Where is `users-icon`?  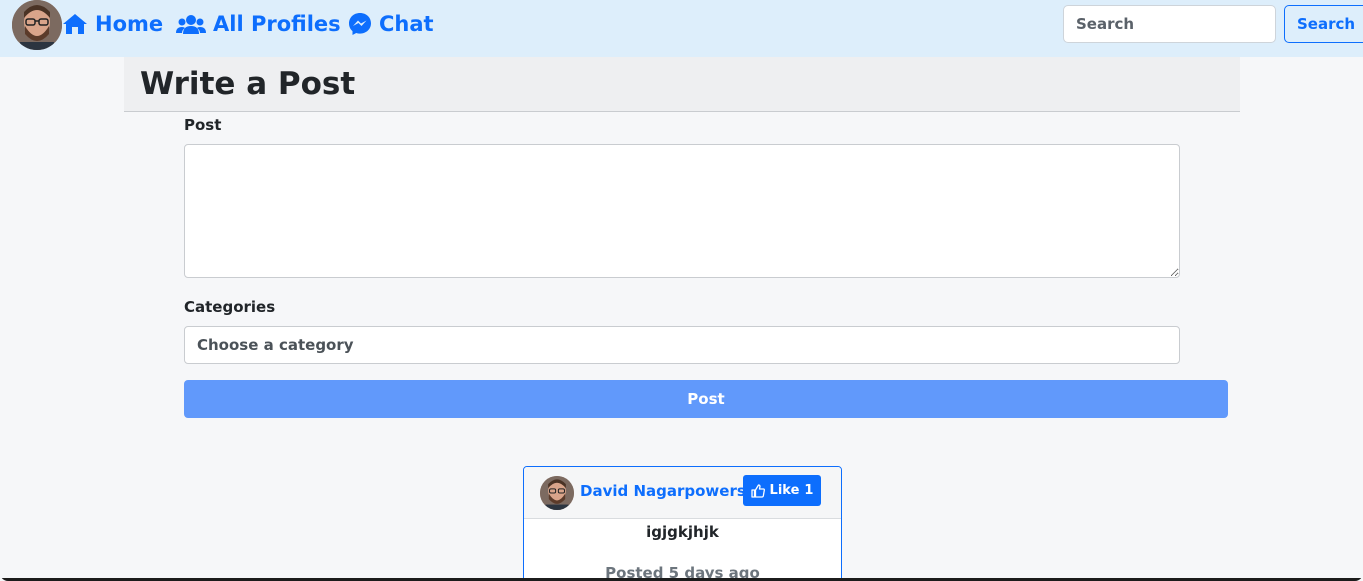
users-icon is located at coordinates (191, 24).